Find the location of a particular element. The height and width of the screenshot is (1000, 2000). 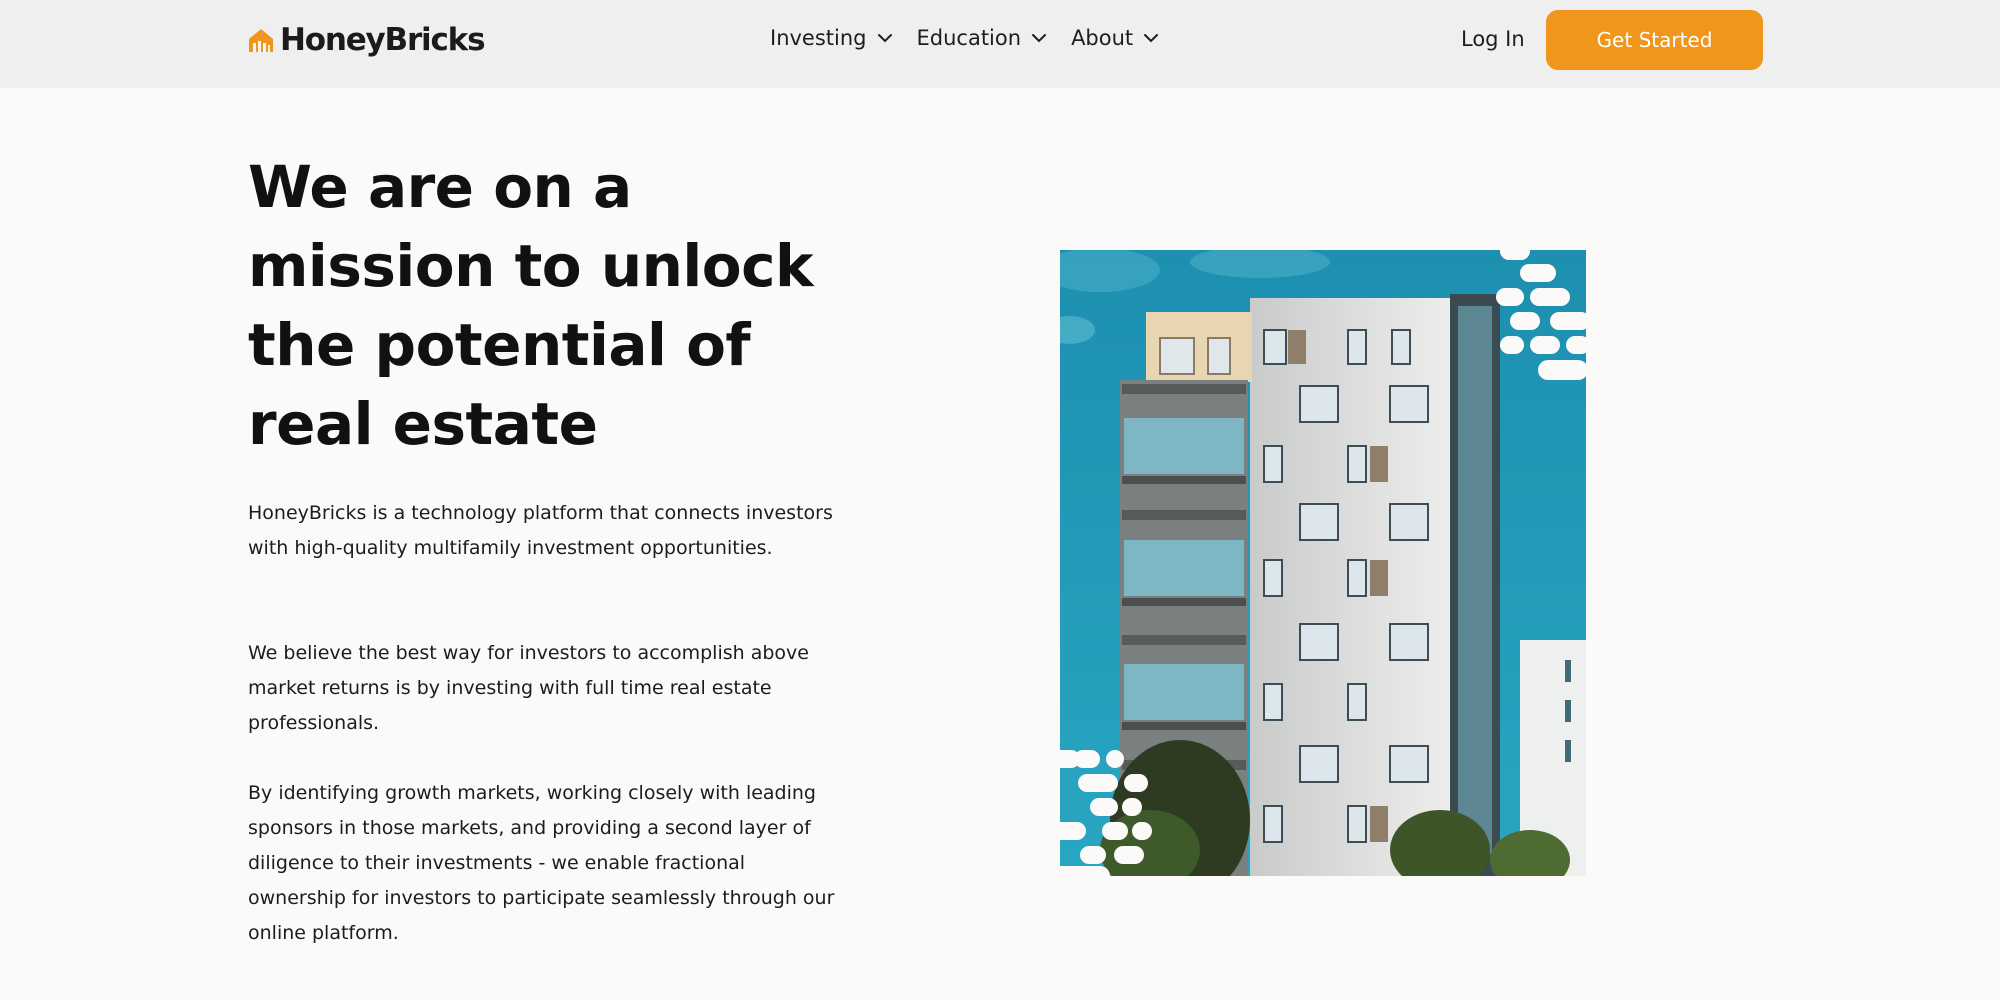

nav-education: Education is located at coordinates (982, 38).